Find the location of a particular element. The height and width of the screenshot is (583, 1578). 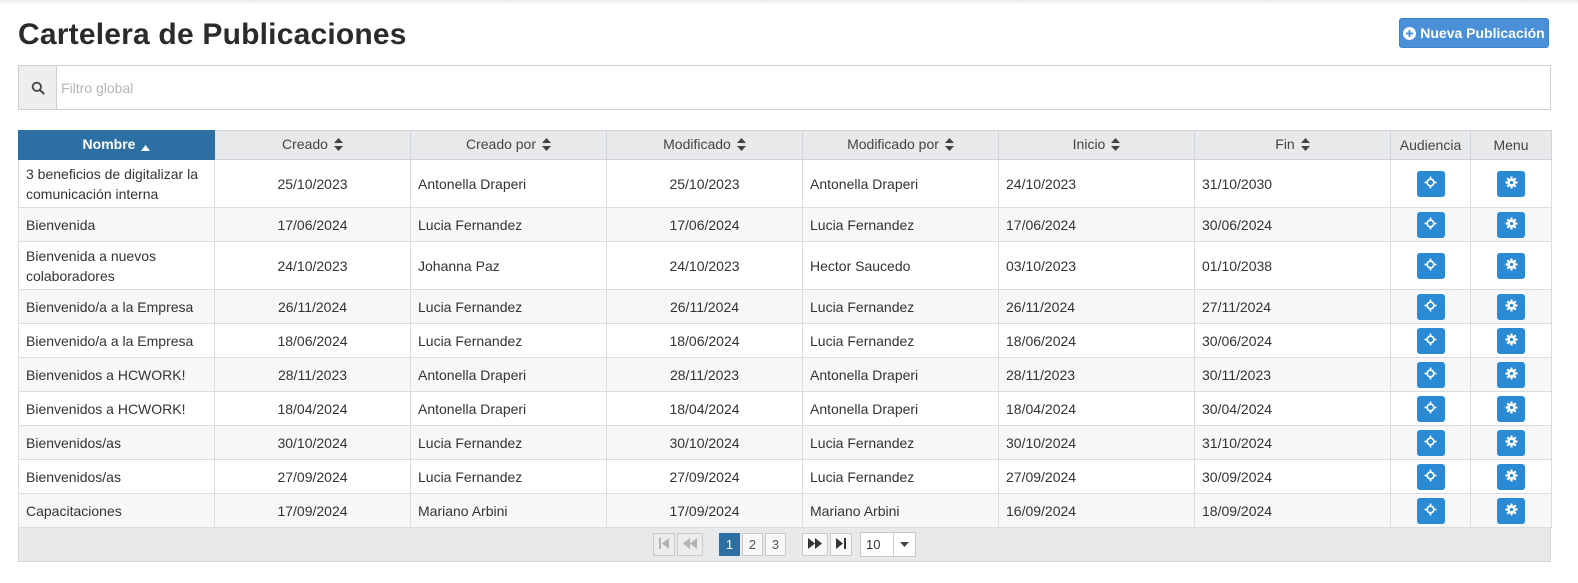

top-shadow is located at coordinates (789, 2).